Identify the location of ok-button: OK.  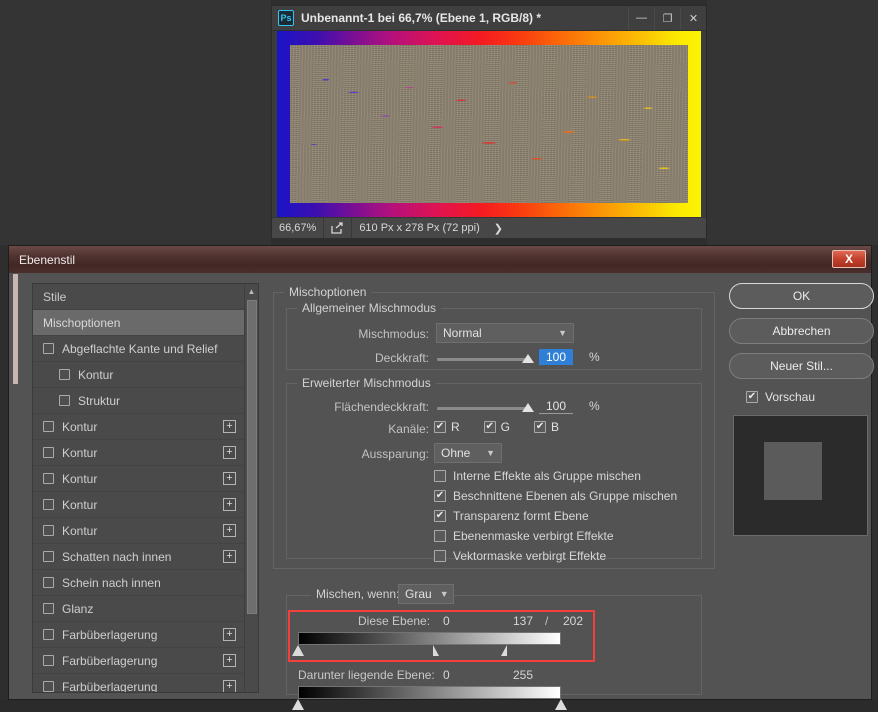
(801, 296).